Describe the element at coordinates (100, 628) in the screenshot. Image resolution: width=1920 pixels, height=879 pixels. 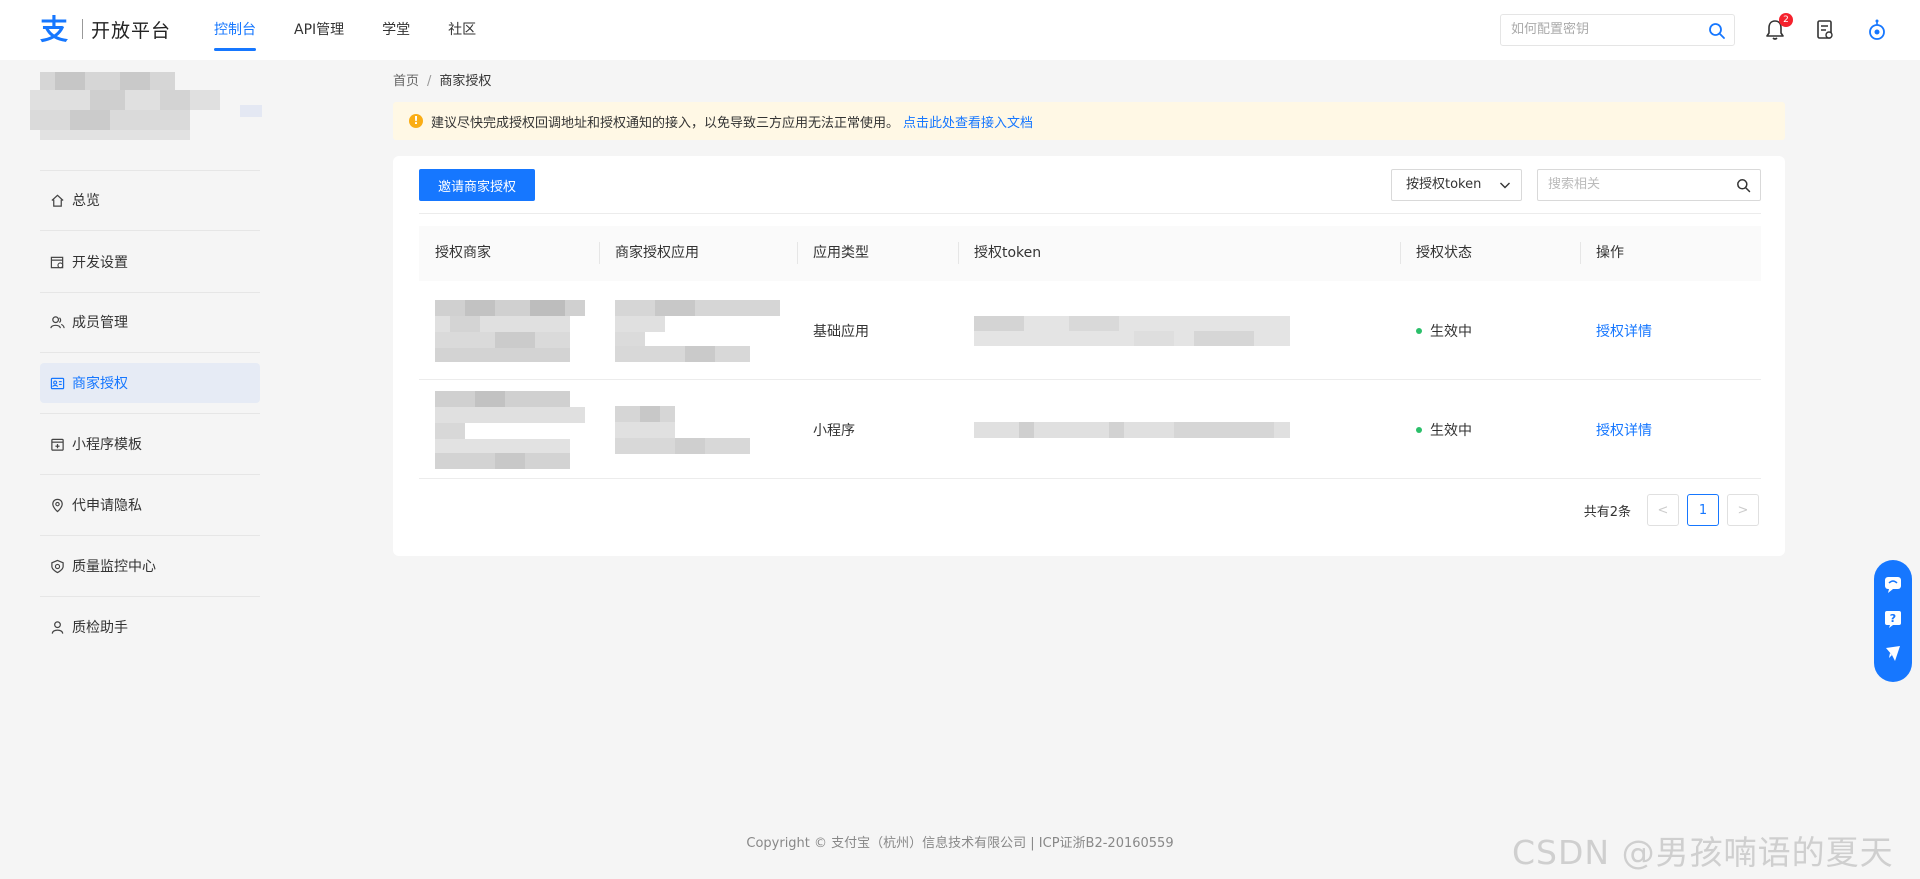
I see `sidebar-item-label: 质检助手` at that location.